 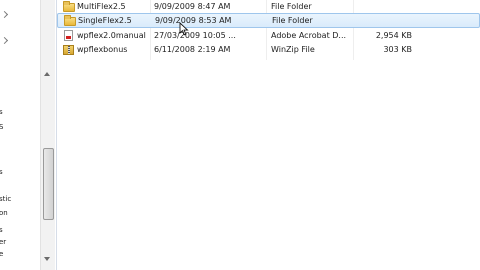 I want to click on file-date: 9/09/2009 8:47 AM, so click(x=192, y=6).